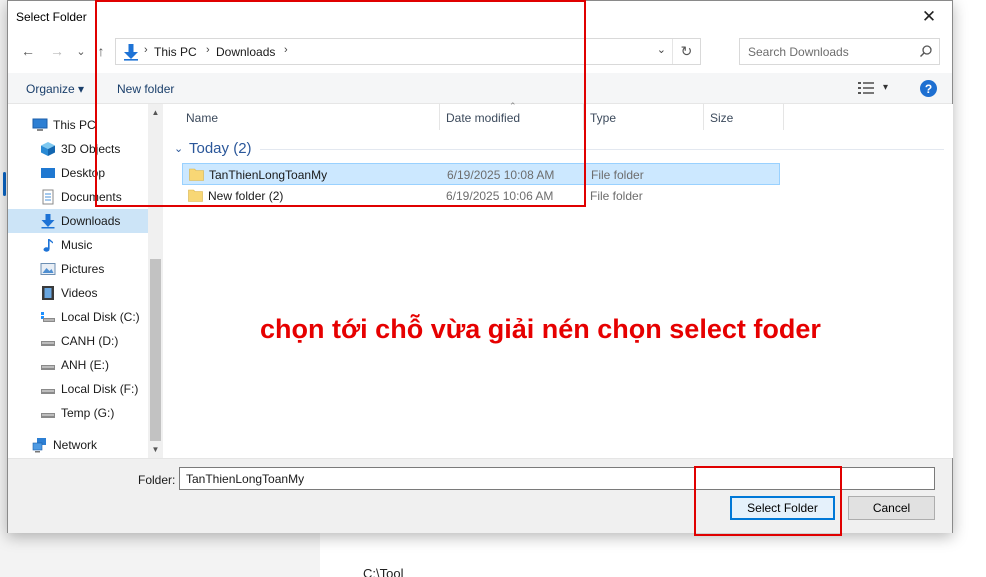 Image resolution: width=986 pixels, height=577 pixels. Describe the element at coordinates (928, 88) in the screenshot. I see `help-icon: ?` at that location.